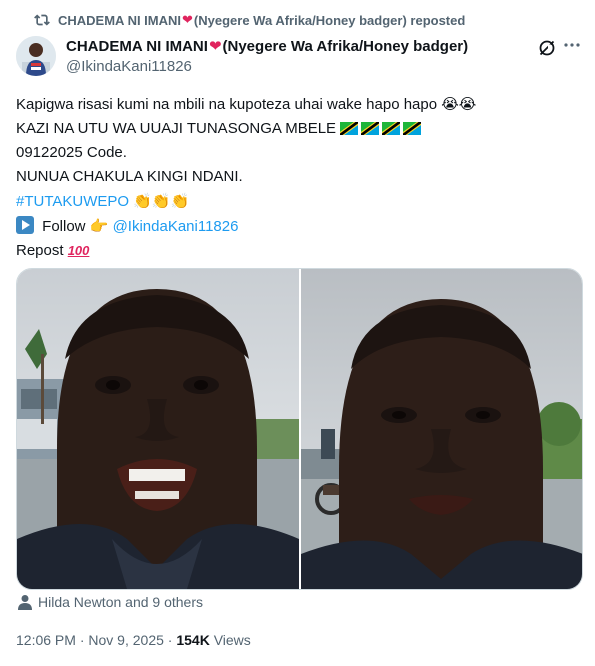  Describe the element at coordinates (46, 640) in the screenshot. I see `tweet-time: 12:06 PM` at that location.